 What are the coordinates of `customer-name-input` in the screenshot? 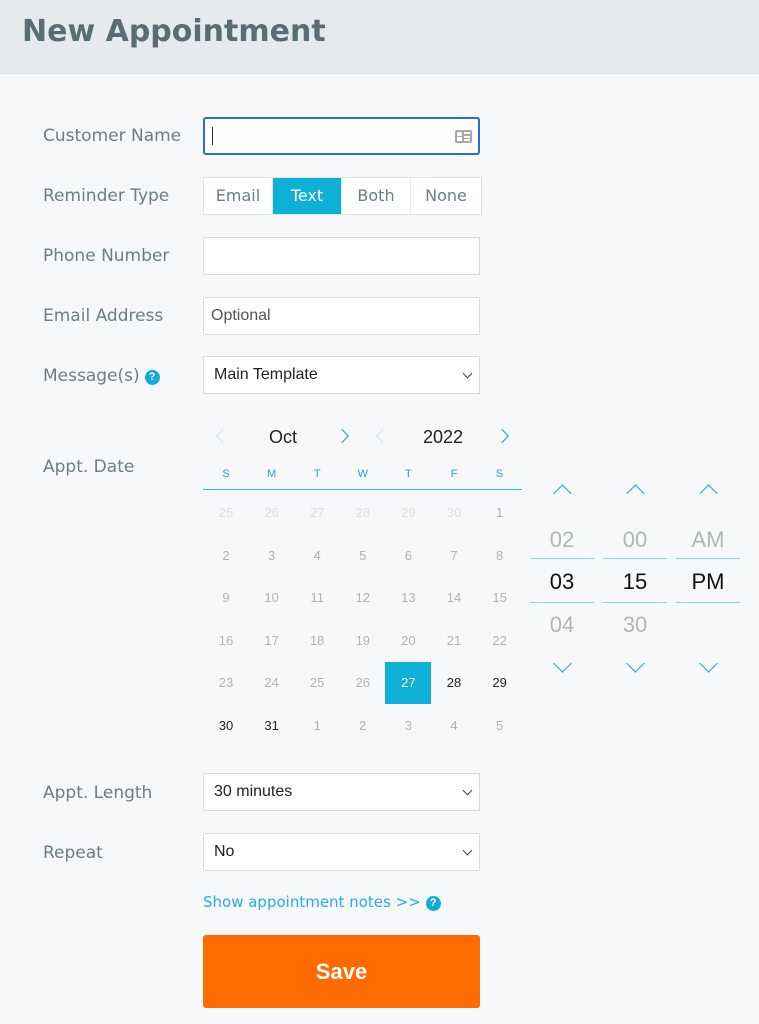 It's located at (341, 136).